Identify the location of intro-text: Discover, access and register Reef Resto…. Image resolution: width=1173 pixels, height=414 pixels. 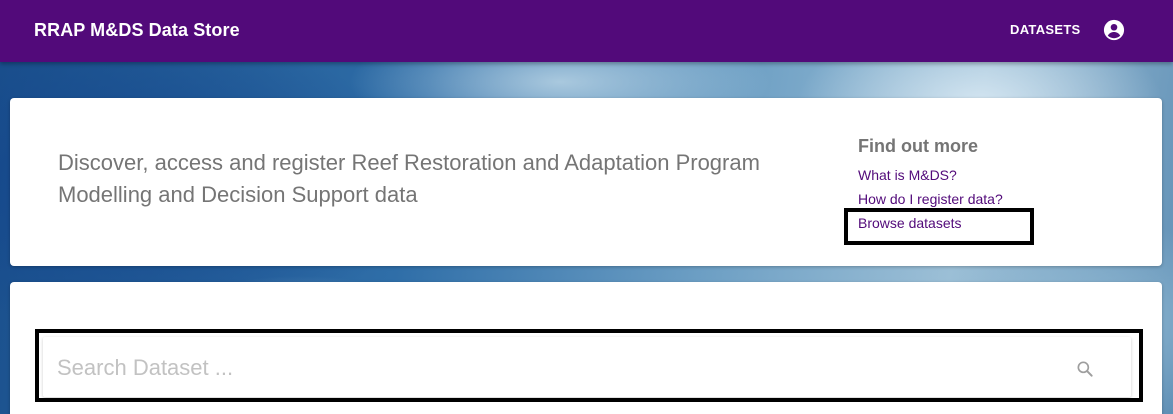
(409, 178).